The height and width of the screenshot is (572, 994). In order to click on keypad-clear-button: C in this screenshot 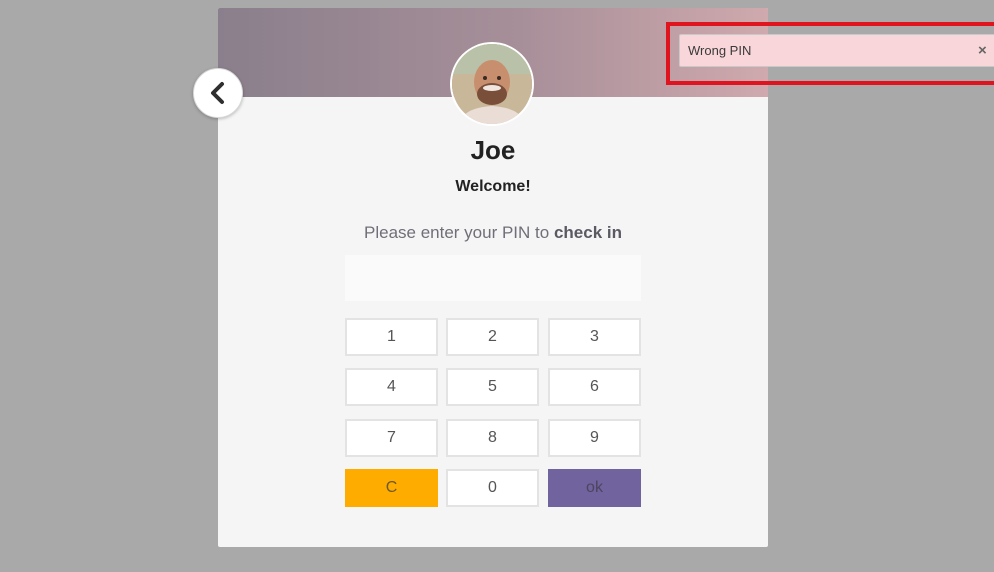, I will do `click(391, 488)`.